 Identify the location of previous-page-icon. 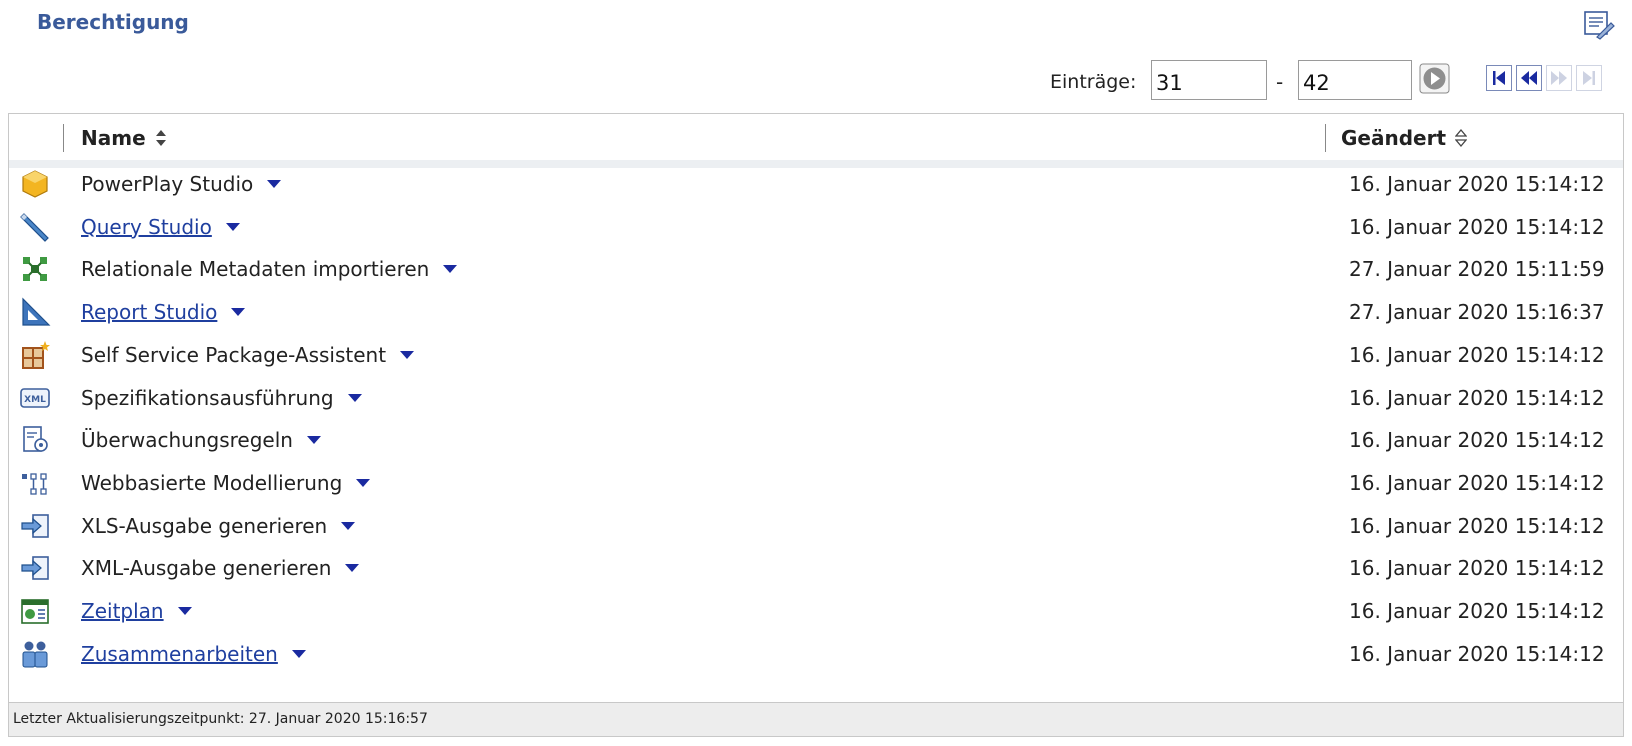
(1529, 78).